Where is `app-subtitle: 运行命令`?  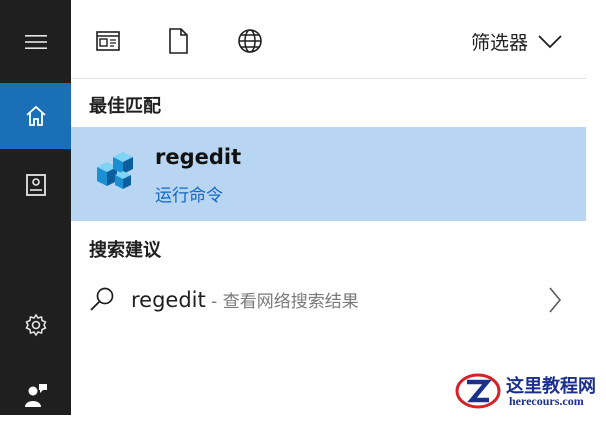
app-subtitle: 运行命令 is located at coordinates (189, 196).